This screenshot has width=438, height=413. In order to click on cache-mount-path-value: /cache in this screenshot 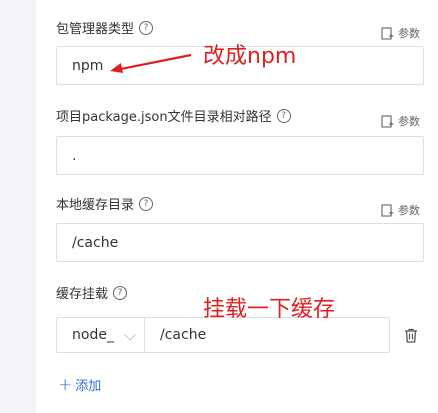, I will do `click(183, 335)`.